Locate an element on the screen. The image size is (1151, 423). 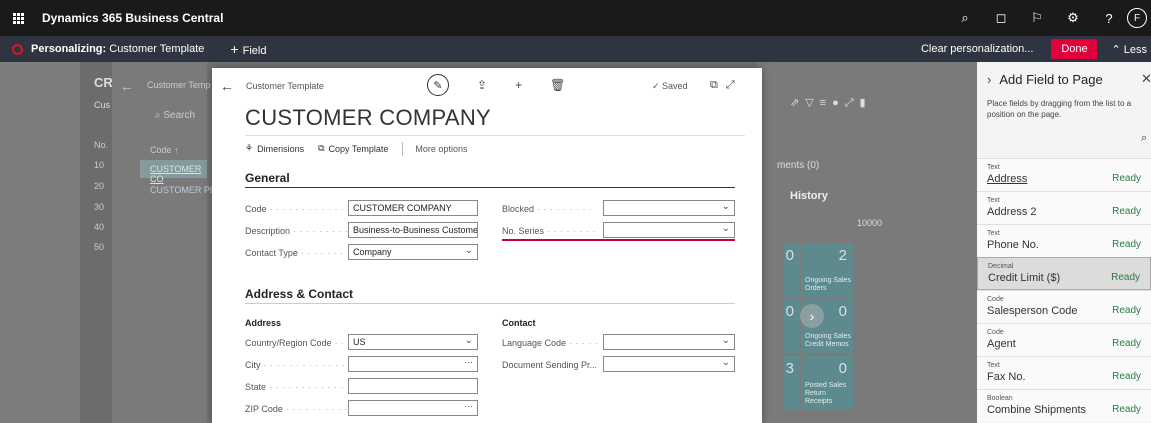
dimensions-action: ⚘ Dimensions is located at coordinates (274, 148).